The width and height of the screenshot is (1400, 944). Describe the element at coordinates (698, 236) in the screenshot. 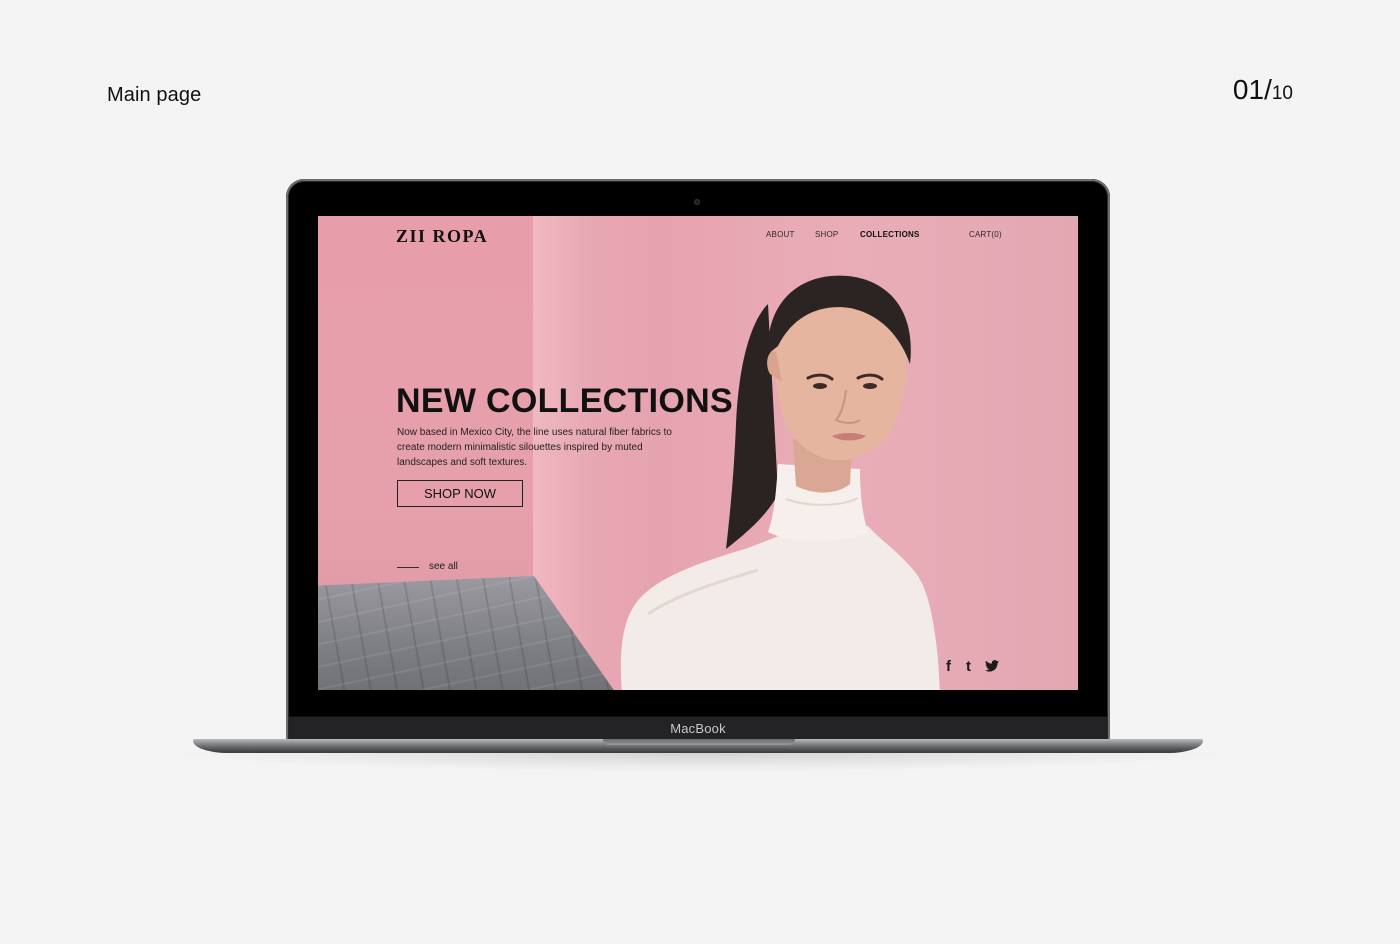

I see `site-nav: ABOUT SHOP COLLECTIONS CART(0)` at that location.